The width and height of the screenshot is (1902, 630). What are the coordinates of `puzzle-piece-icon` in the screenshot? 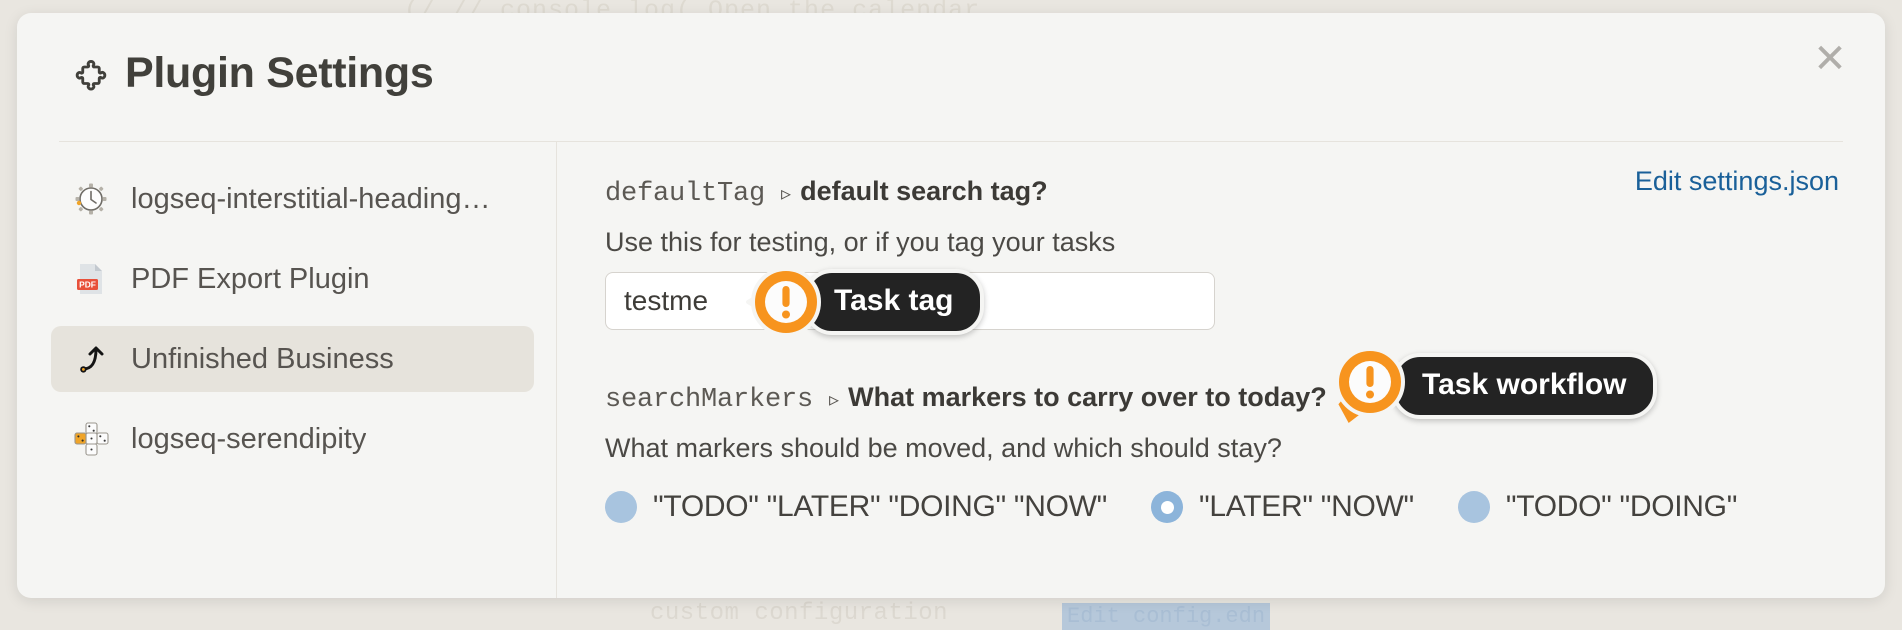 It's located at (91, 74).